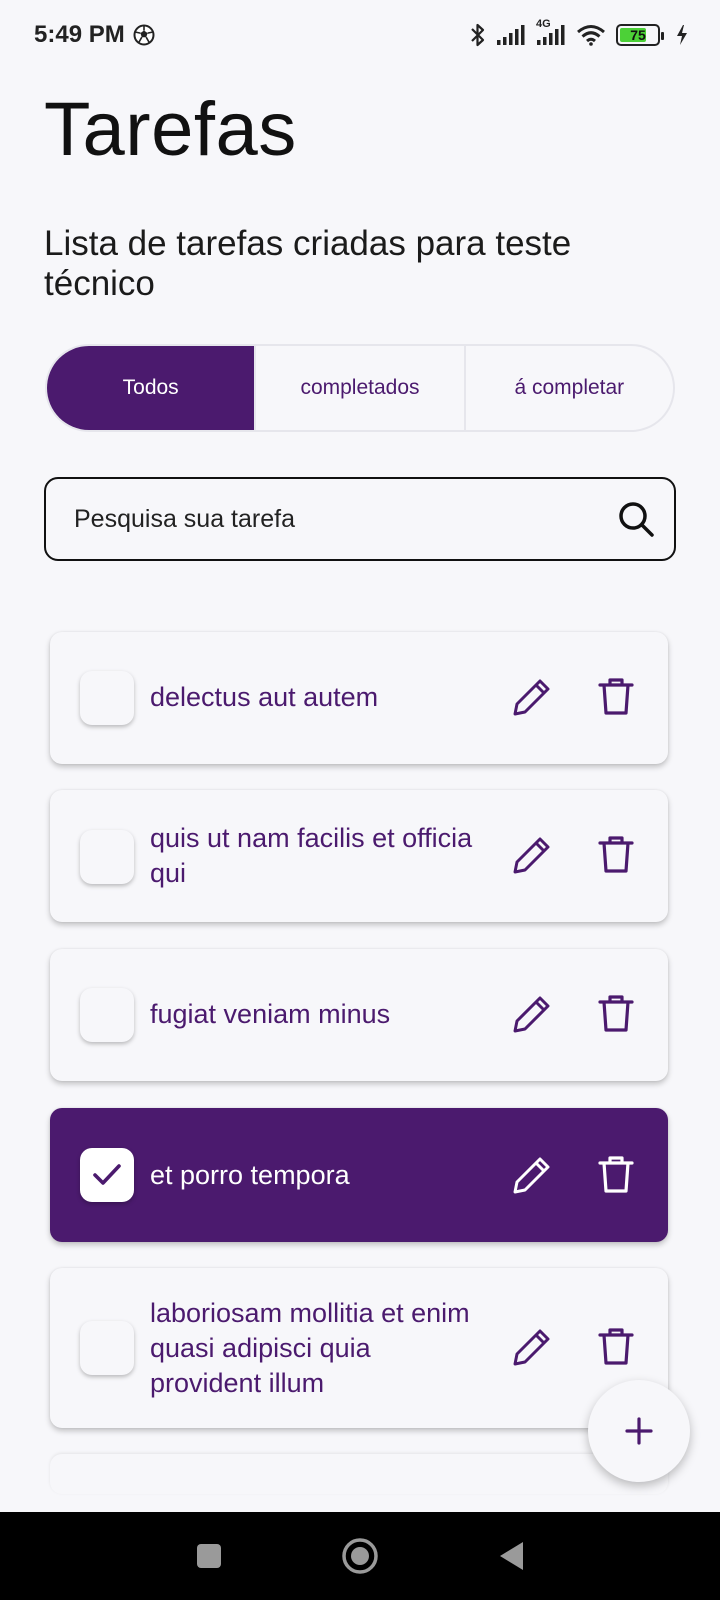 The height and width of the screenshot is (1600, 720). I want to click on task-card: fugiat veniam minus, so click(359, 1015).